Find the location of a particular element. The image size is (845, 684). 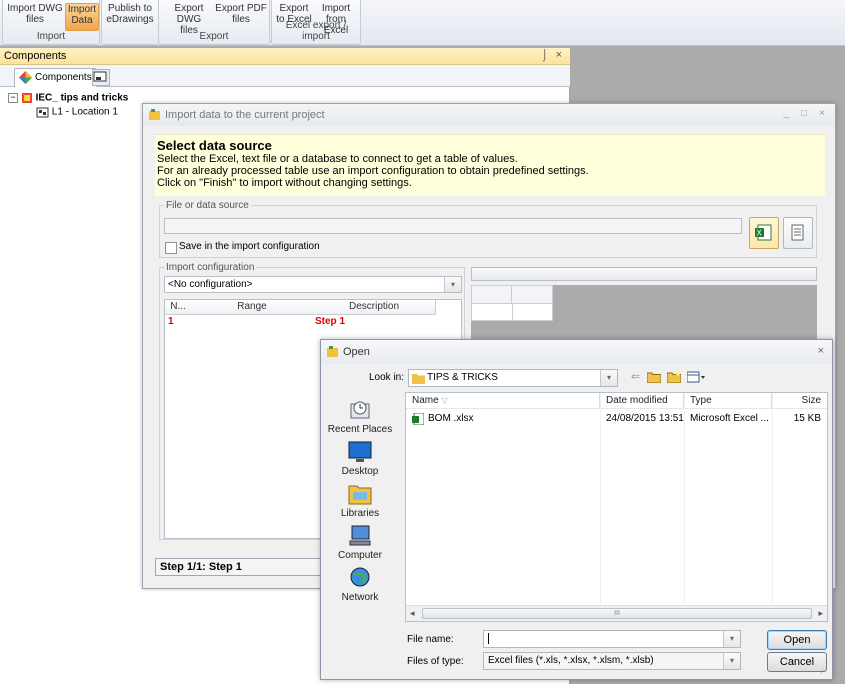

place-computer: Computer is located at coordinates (360, 542).